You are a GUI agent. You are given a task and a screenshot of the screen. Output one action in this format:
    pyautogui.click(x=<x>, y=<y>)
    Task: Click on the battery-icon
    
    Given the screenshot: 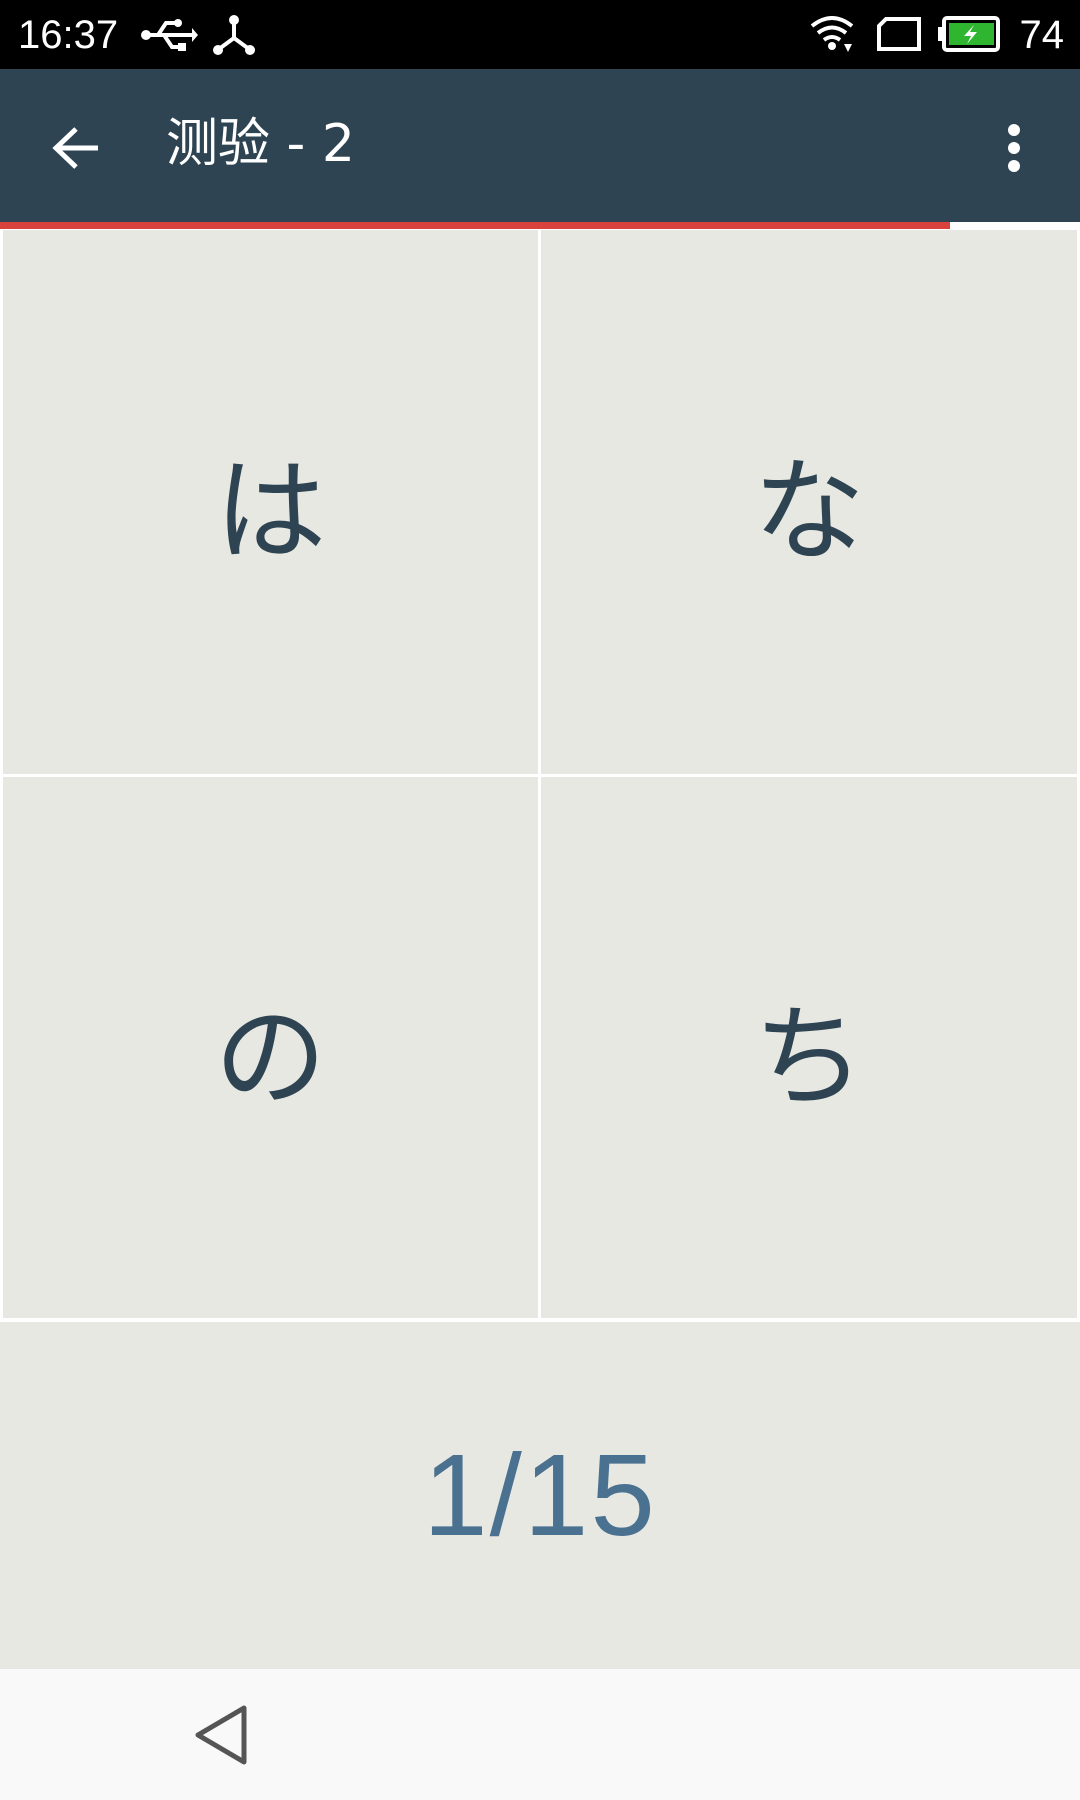 What is the action you would take?
    pyautogui.click(x=969, y=34)
    